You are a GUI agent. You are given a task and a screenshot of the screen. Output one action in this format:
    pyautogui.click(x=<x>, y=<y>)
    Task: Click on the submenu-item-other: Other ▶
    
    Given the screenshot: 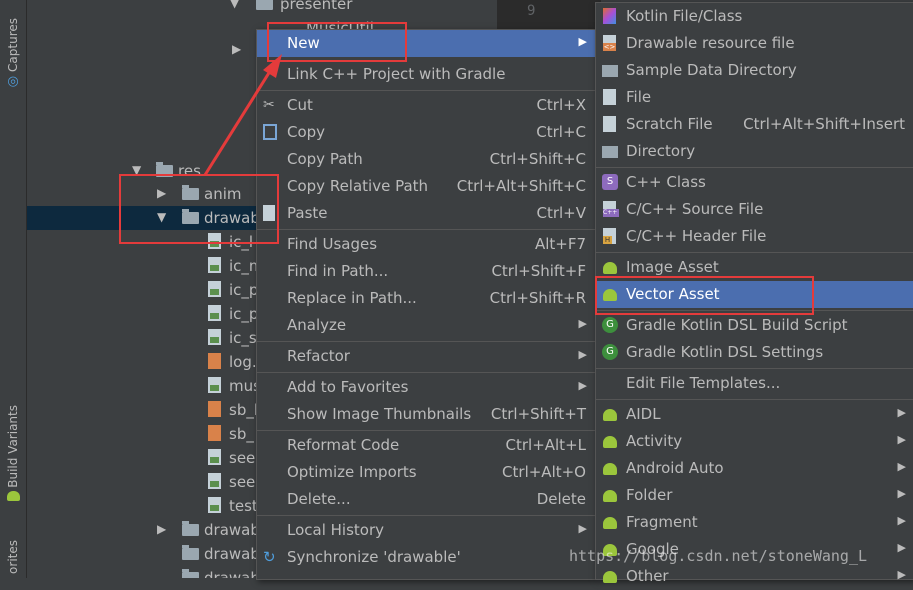 What is the action you would take?
    pyautogui.click(x=754, y=576)
    